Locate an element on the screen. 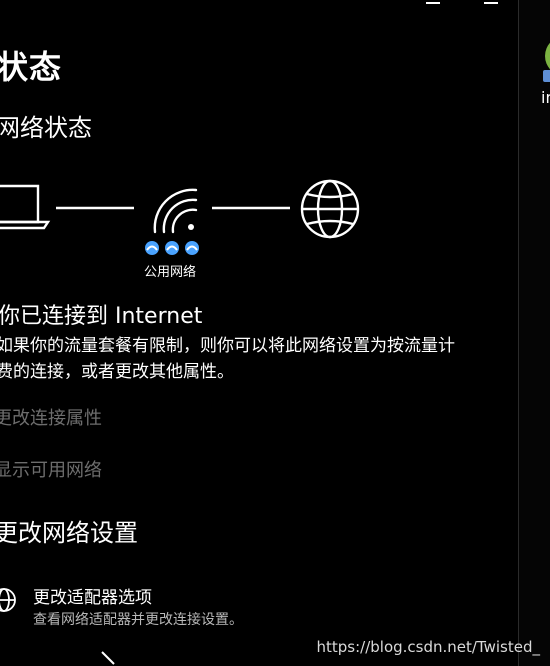 The width and height of the screenshot is (550, 666). app-badge-icon is located at coordinates (546, 76).